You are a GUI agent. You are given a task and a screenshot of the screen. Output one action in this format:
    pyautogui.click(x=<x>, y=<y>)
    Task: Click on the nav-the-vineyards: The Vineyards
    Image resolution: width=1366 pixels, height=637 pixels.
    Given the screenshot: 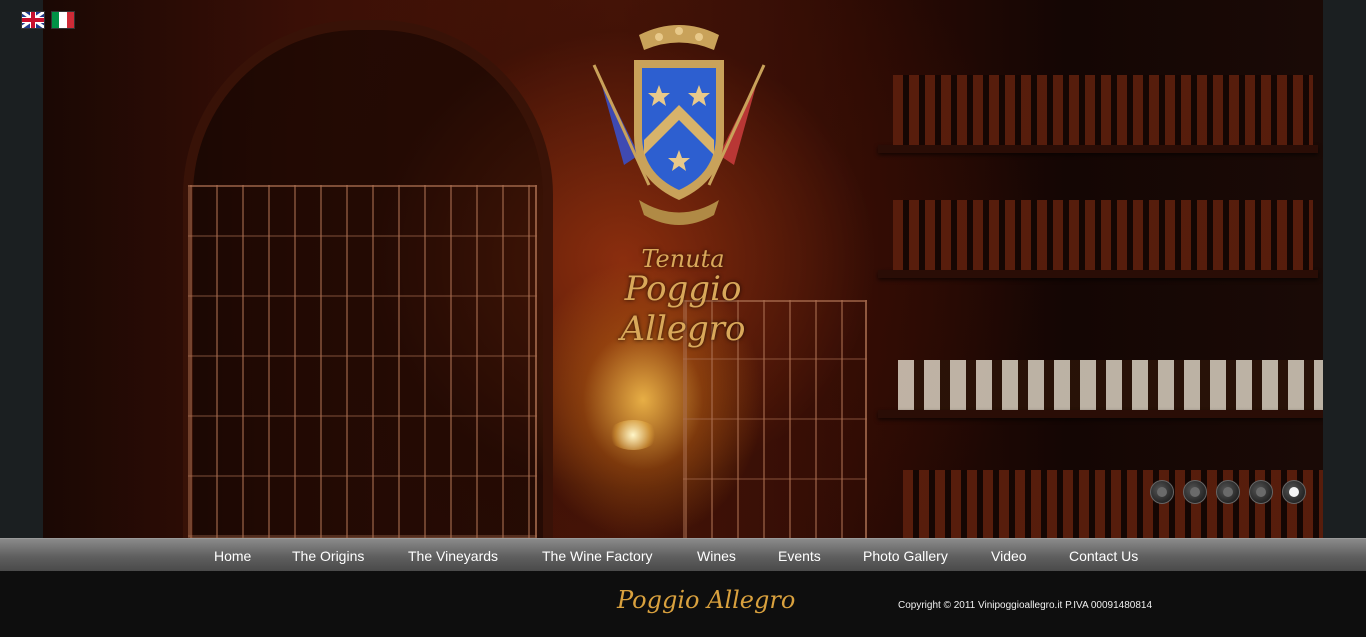 What is the action you would take?
    pyautogui.click(x=453, y=556)
    